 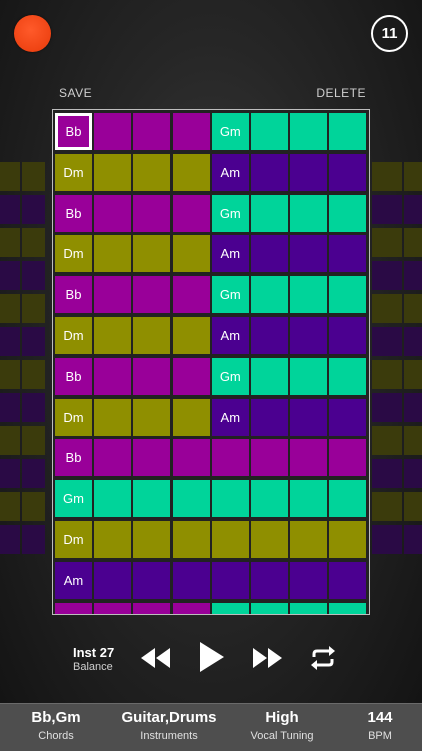 What do you see at coordinates (341, 93) in the screenshot?
I see `delete-button: DELETE` at bounding box center [341, 93].